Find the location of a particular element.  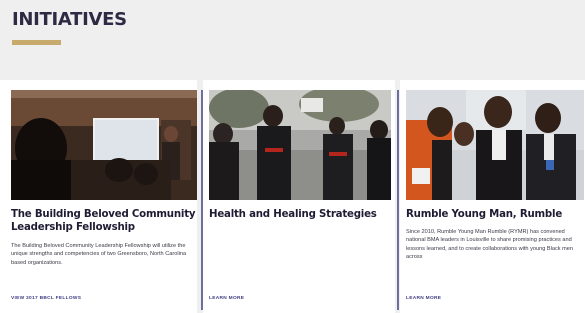

section-heading: INITIATIVES is located at coordinates (69, 19).